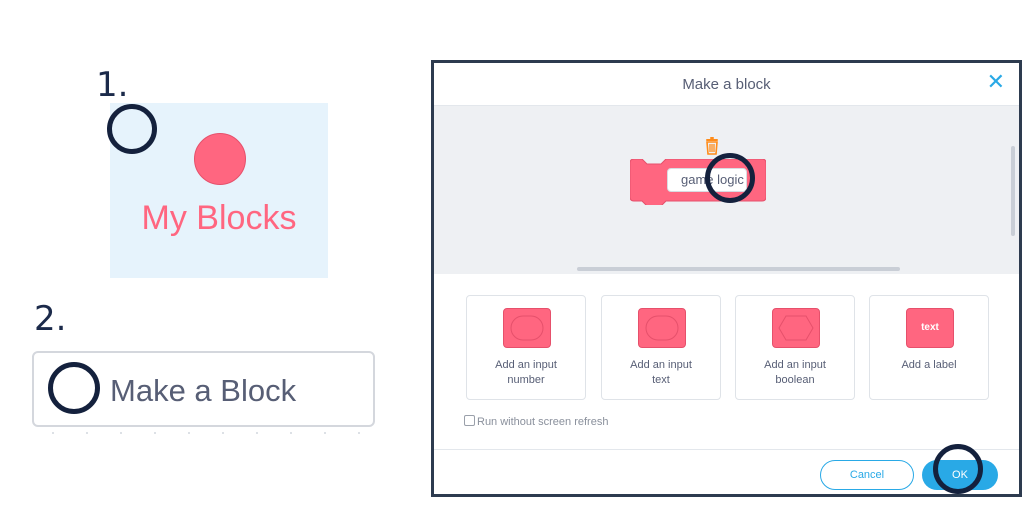 Image resolution: width=1024 pixels, height=528 pixels. What do you see at coordinates (203, 435) in the screenshot?
I see `dotted-divider` at bounding box center [203, 435].